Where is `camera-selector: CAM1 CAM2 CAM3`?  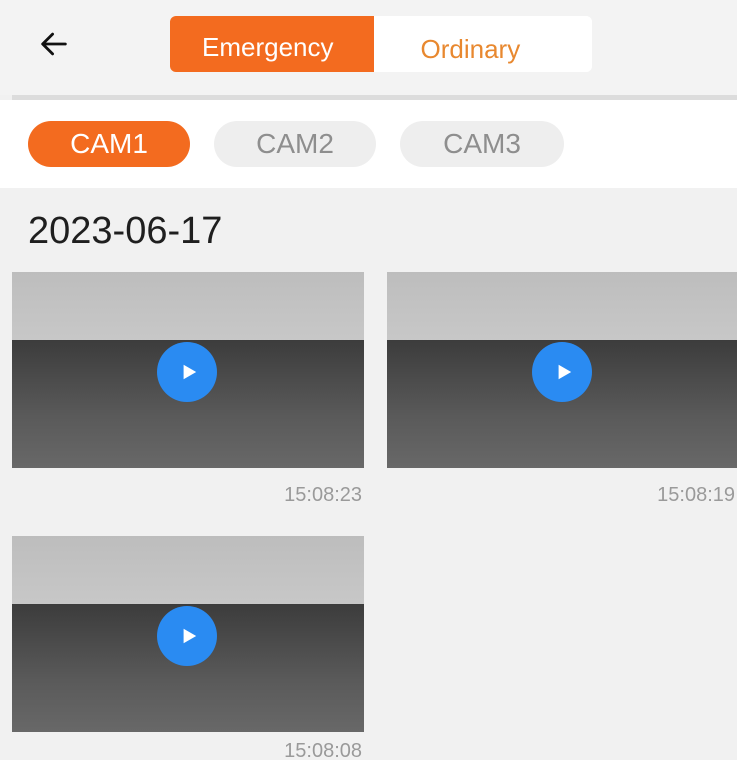
camera-selector: CAM1 CAM2 CAM3 is located at coordinates (368, 144).